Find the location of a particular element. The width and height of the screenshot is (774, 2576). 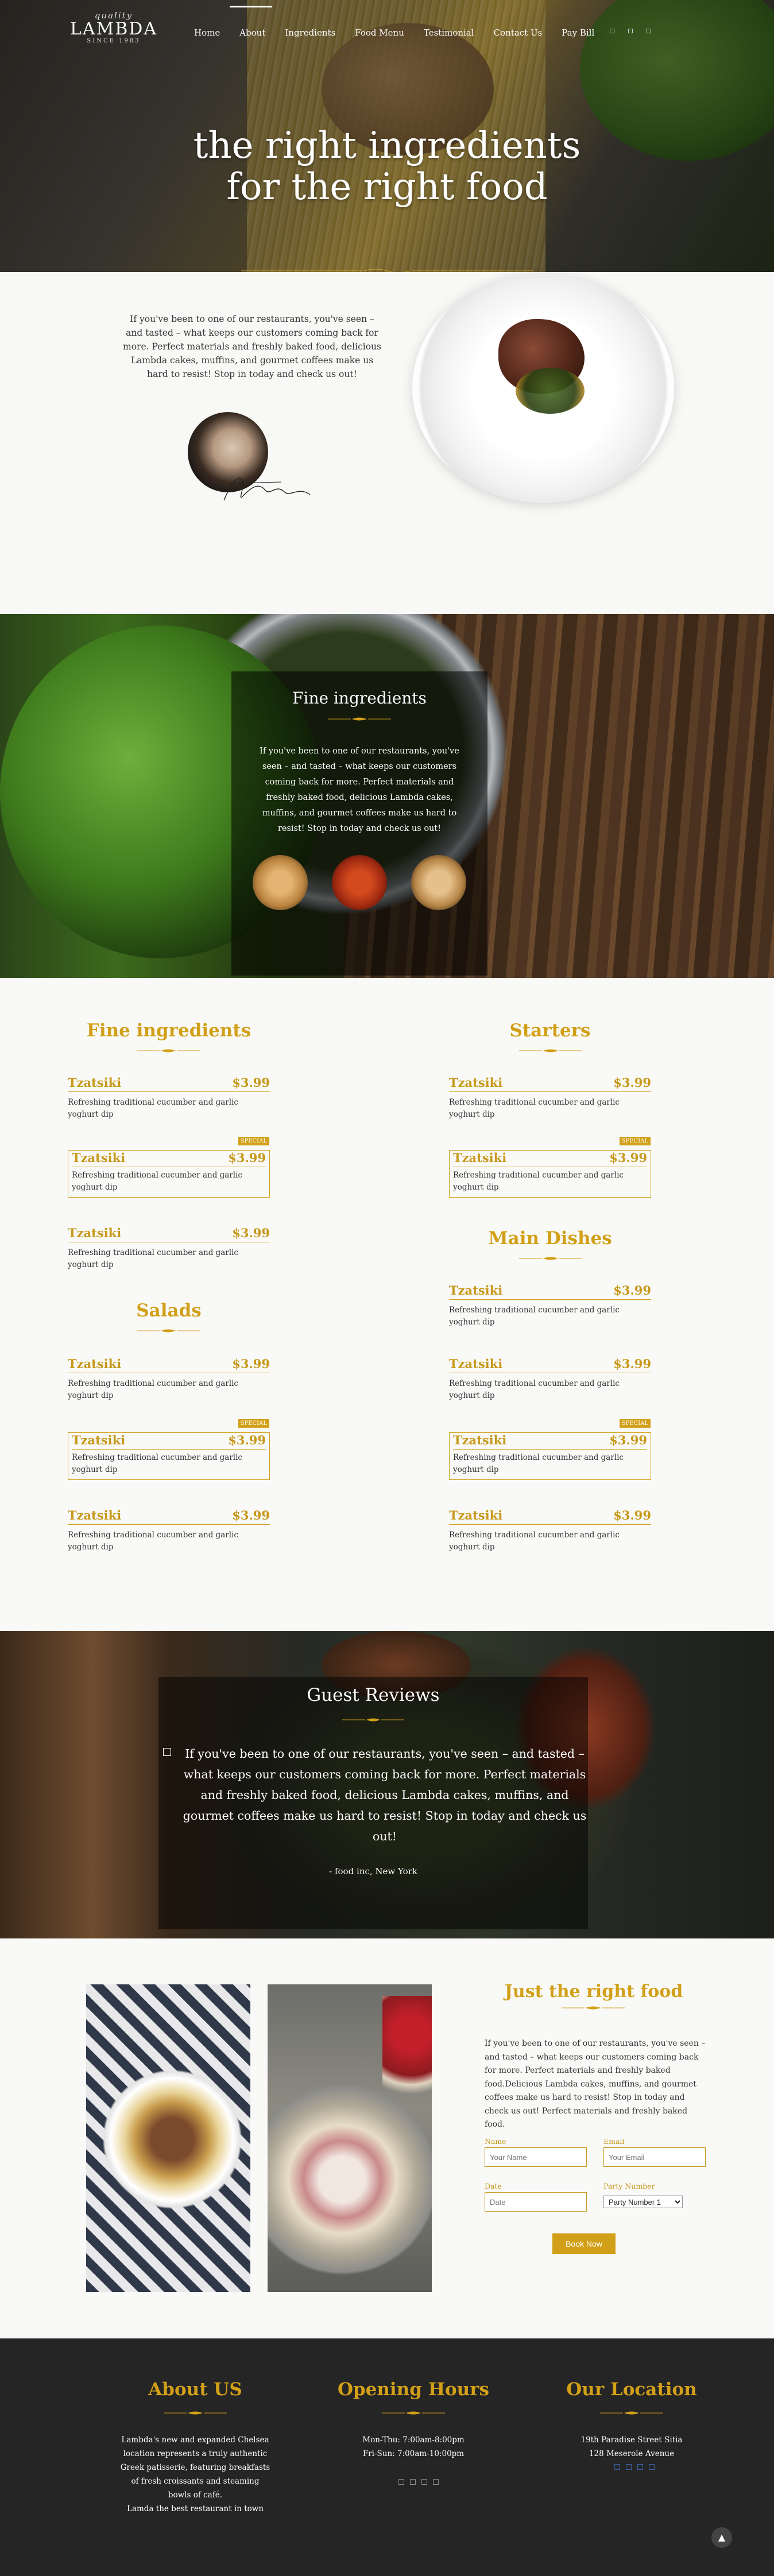

name-input is located at coordinates (536, 2157).